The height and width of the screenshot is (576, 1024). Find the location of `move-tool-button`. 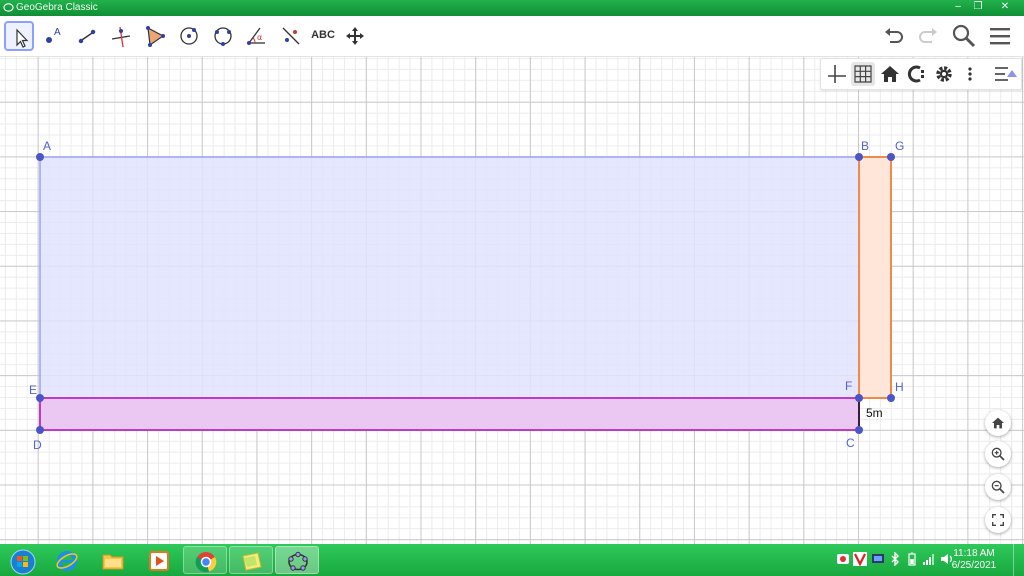

move-tool-button is located at coordinates (19, 36).